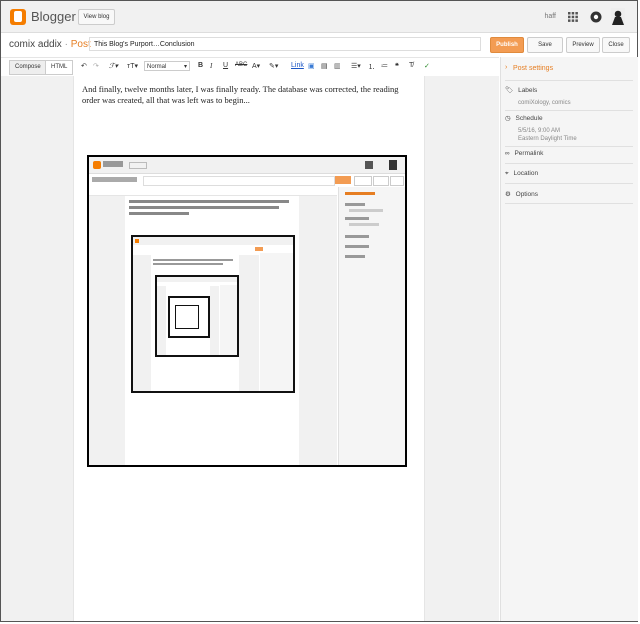 This screenshot has height=624, width=640. What do you see at coordinates (371, 67) in the screenshot?
I see `numbered-list-icon: ⒈` at bounding box center [371, 67].